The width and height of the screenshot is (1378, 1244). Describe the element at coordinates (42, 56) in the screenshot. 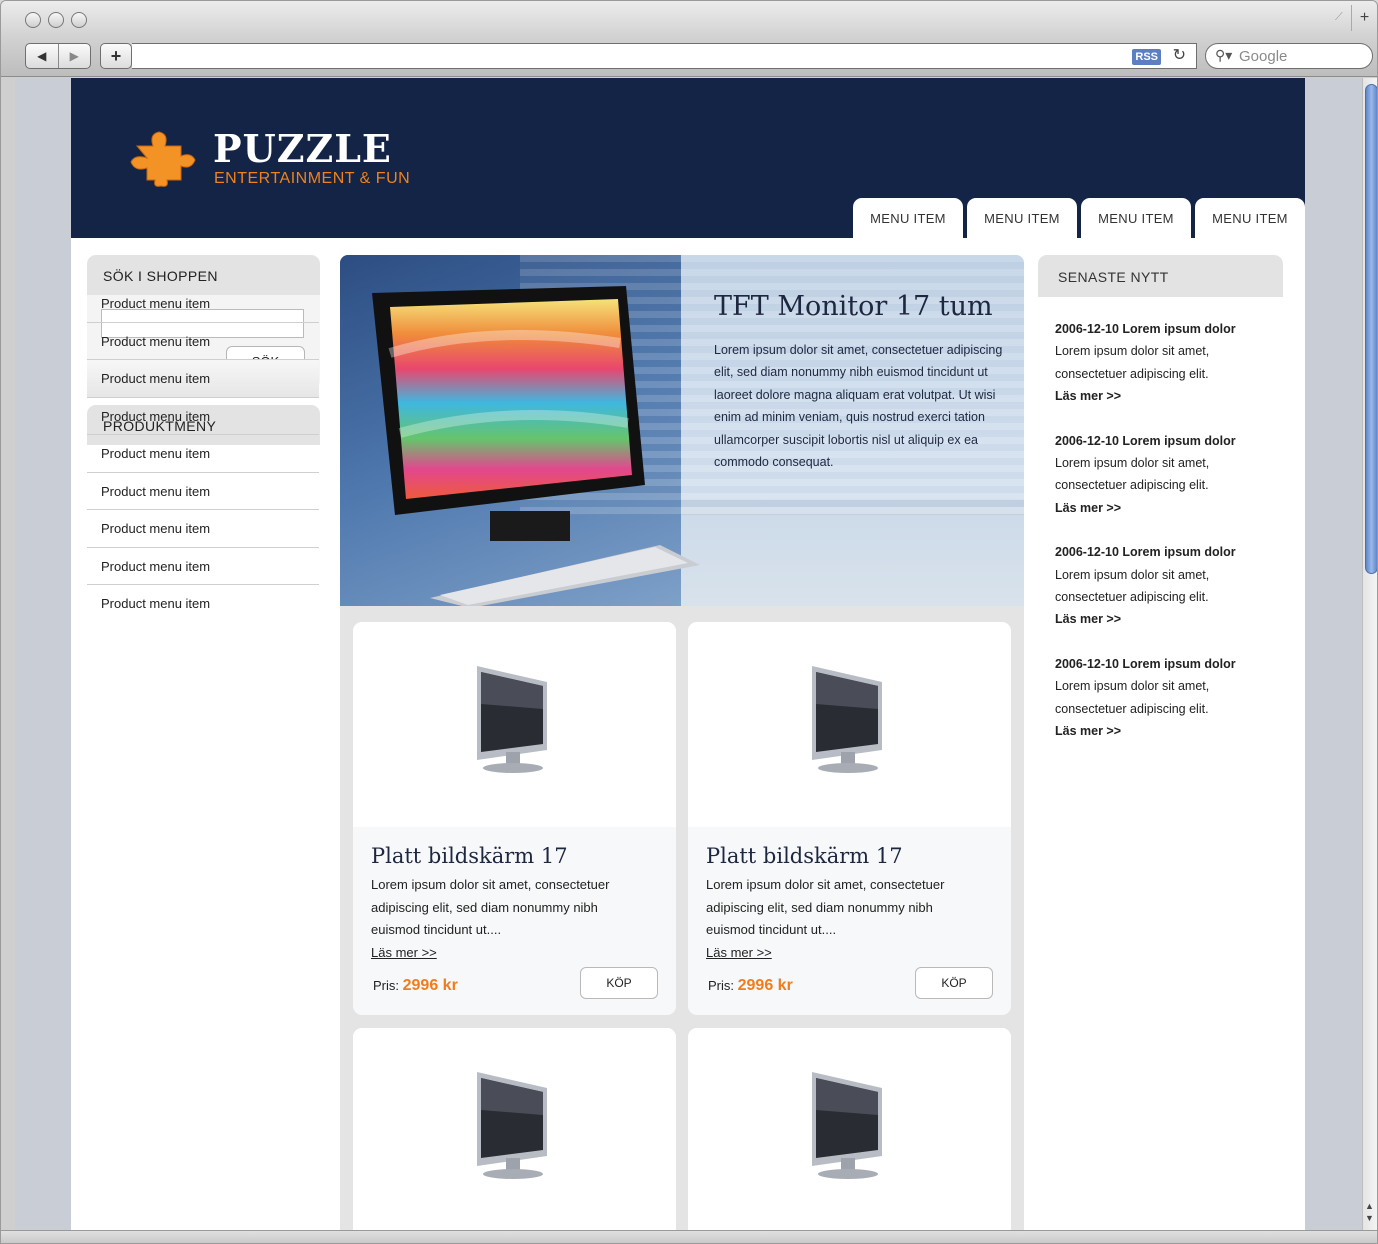

I see `back-arrow-icon: ◀` at that location.